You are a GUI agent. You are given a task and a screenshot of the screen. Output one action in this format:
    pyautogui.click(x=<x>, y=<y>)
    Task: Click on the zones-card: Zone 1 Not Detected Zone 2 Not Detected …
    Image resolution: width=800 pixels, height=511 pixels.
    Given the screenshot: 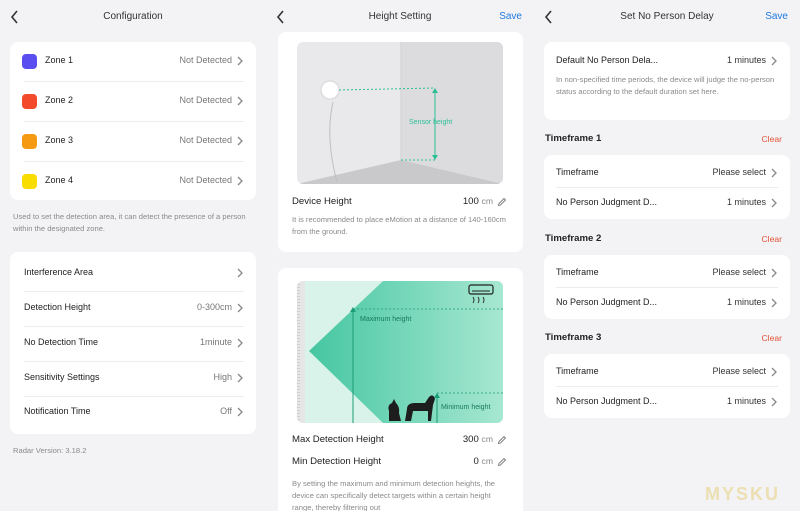 What is the action you would take?
    pyautogui.click(x=133, y=121)
    